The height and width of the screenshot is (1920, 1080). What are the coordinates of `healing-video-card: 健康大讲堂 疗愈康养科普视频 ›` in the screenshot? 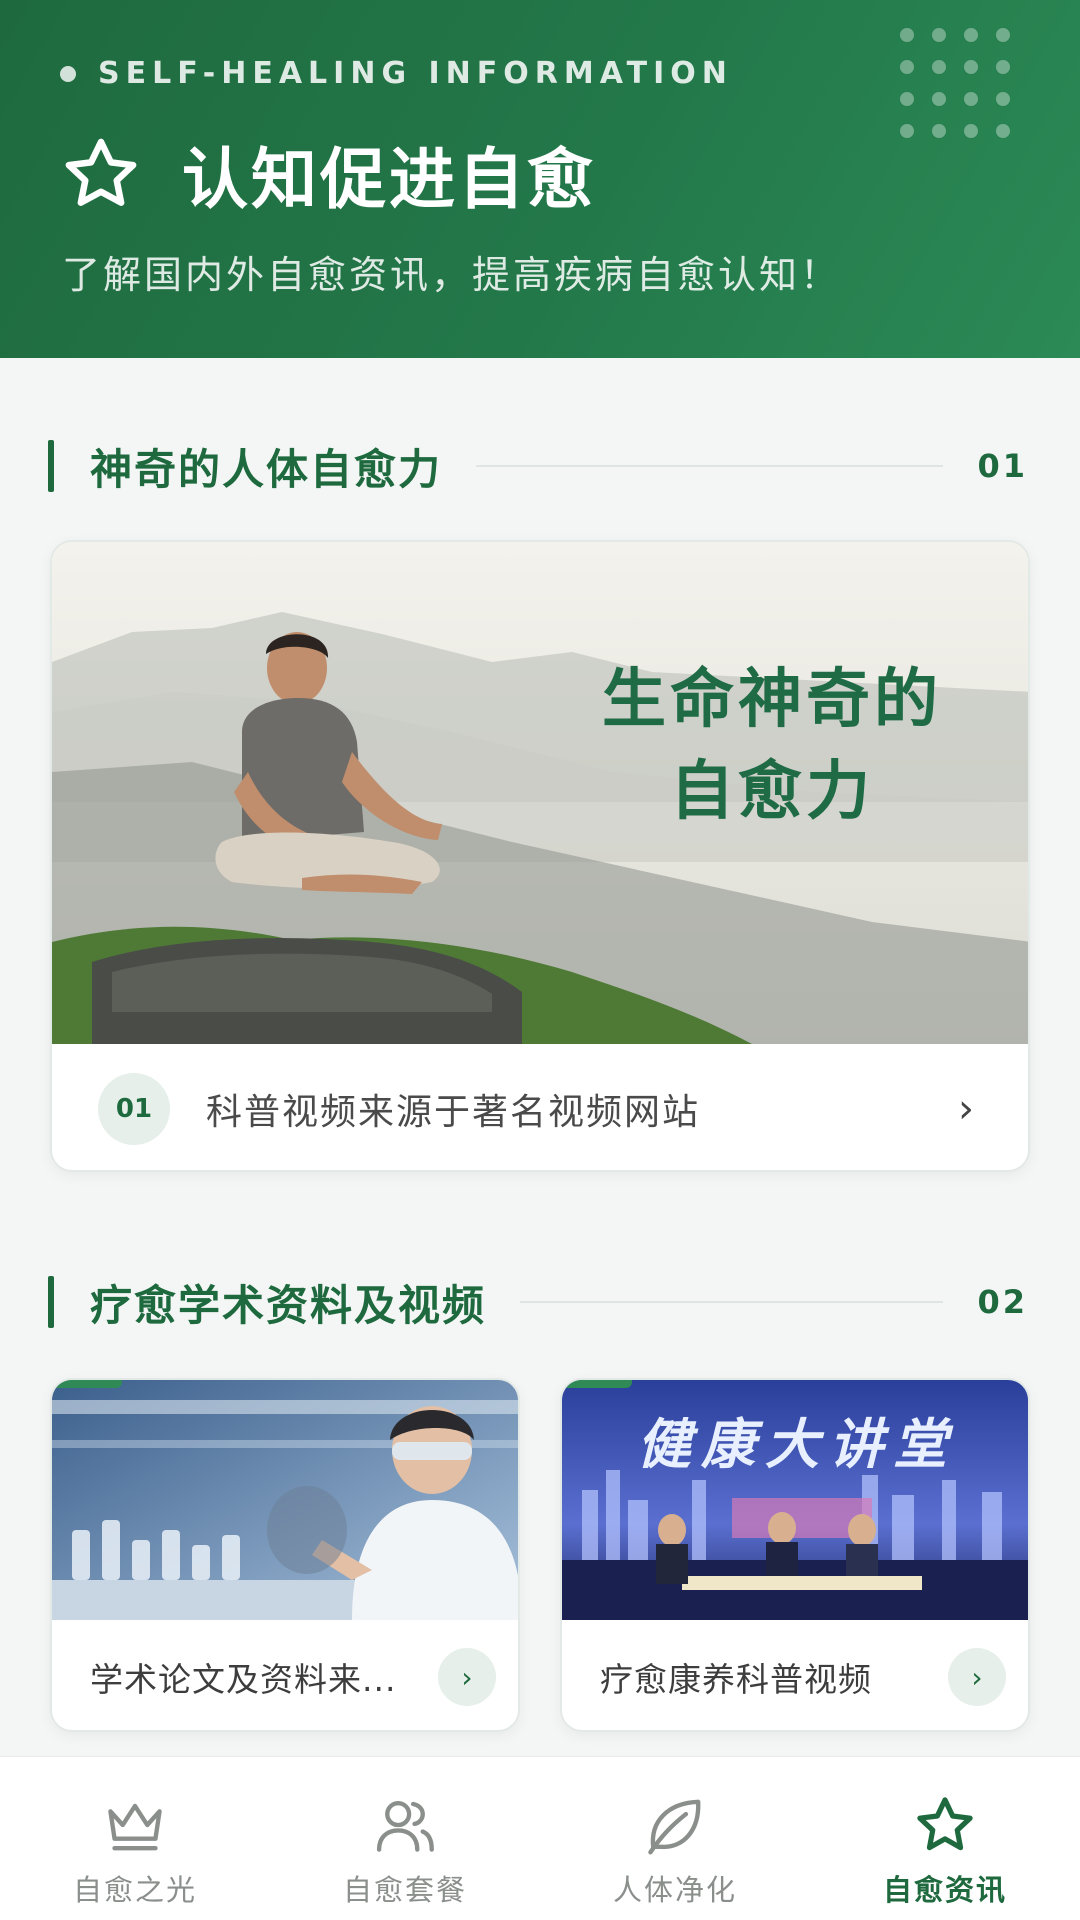 It's located at (795, 1555).